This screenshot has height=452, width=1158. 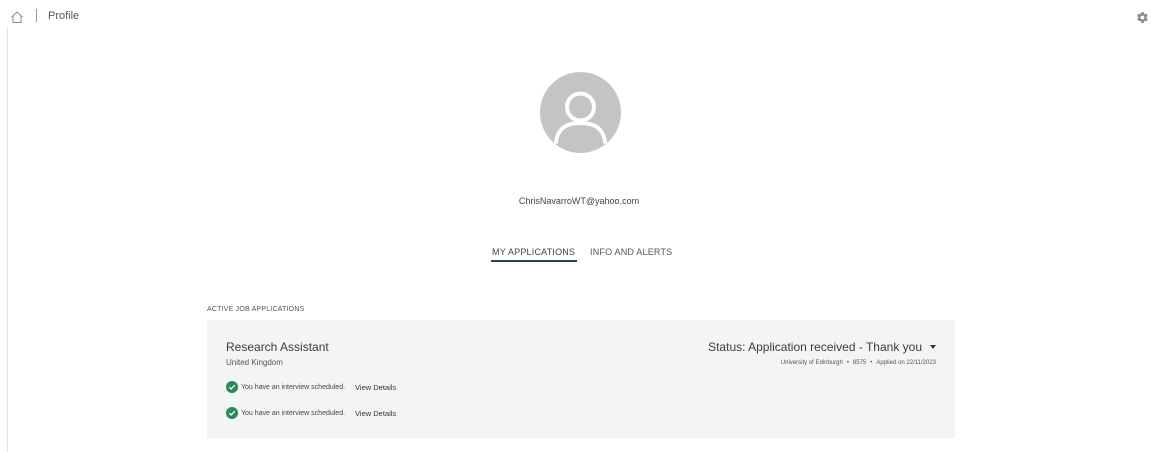 I want to click on status-dropdown: Status: Application received - Thank you, so click(x=822, y=347).